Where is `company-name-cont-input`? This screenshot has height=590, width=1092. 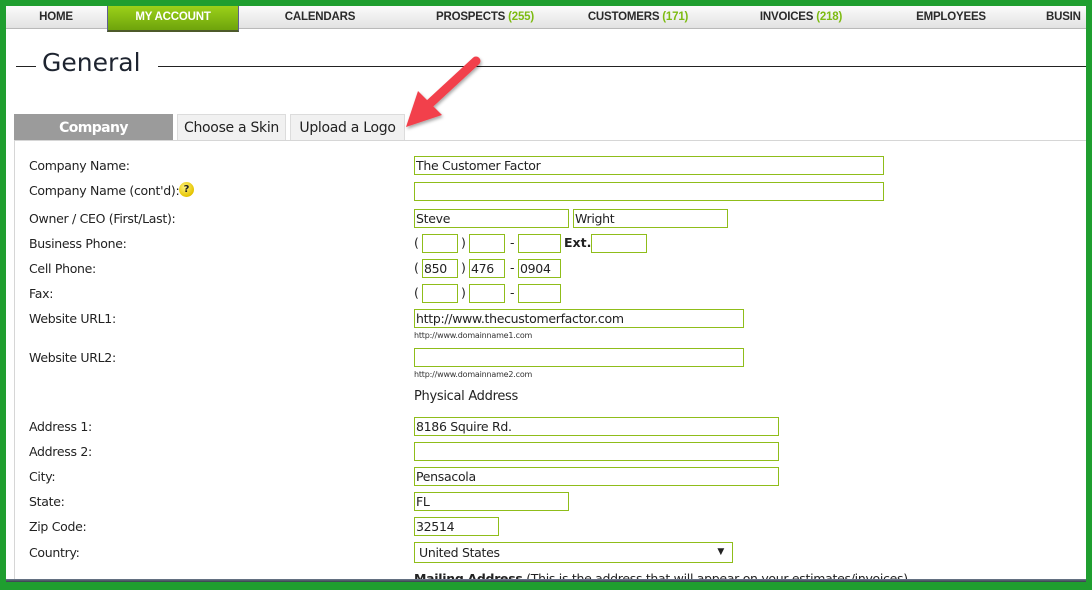
company-name-cont-input is located at coordinates (649, 191).